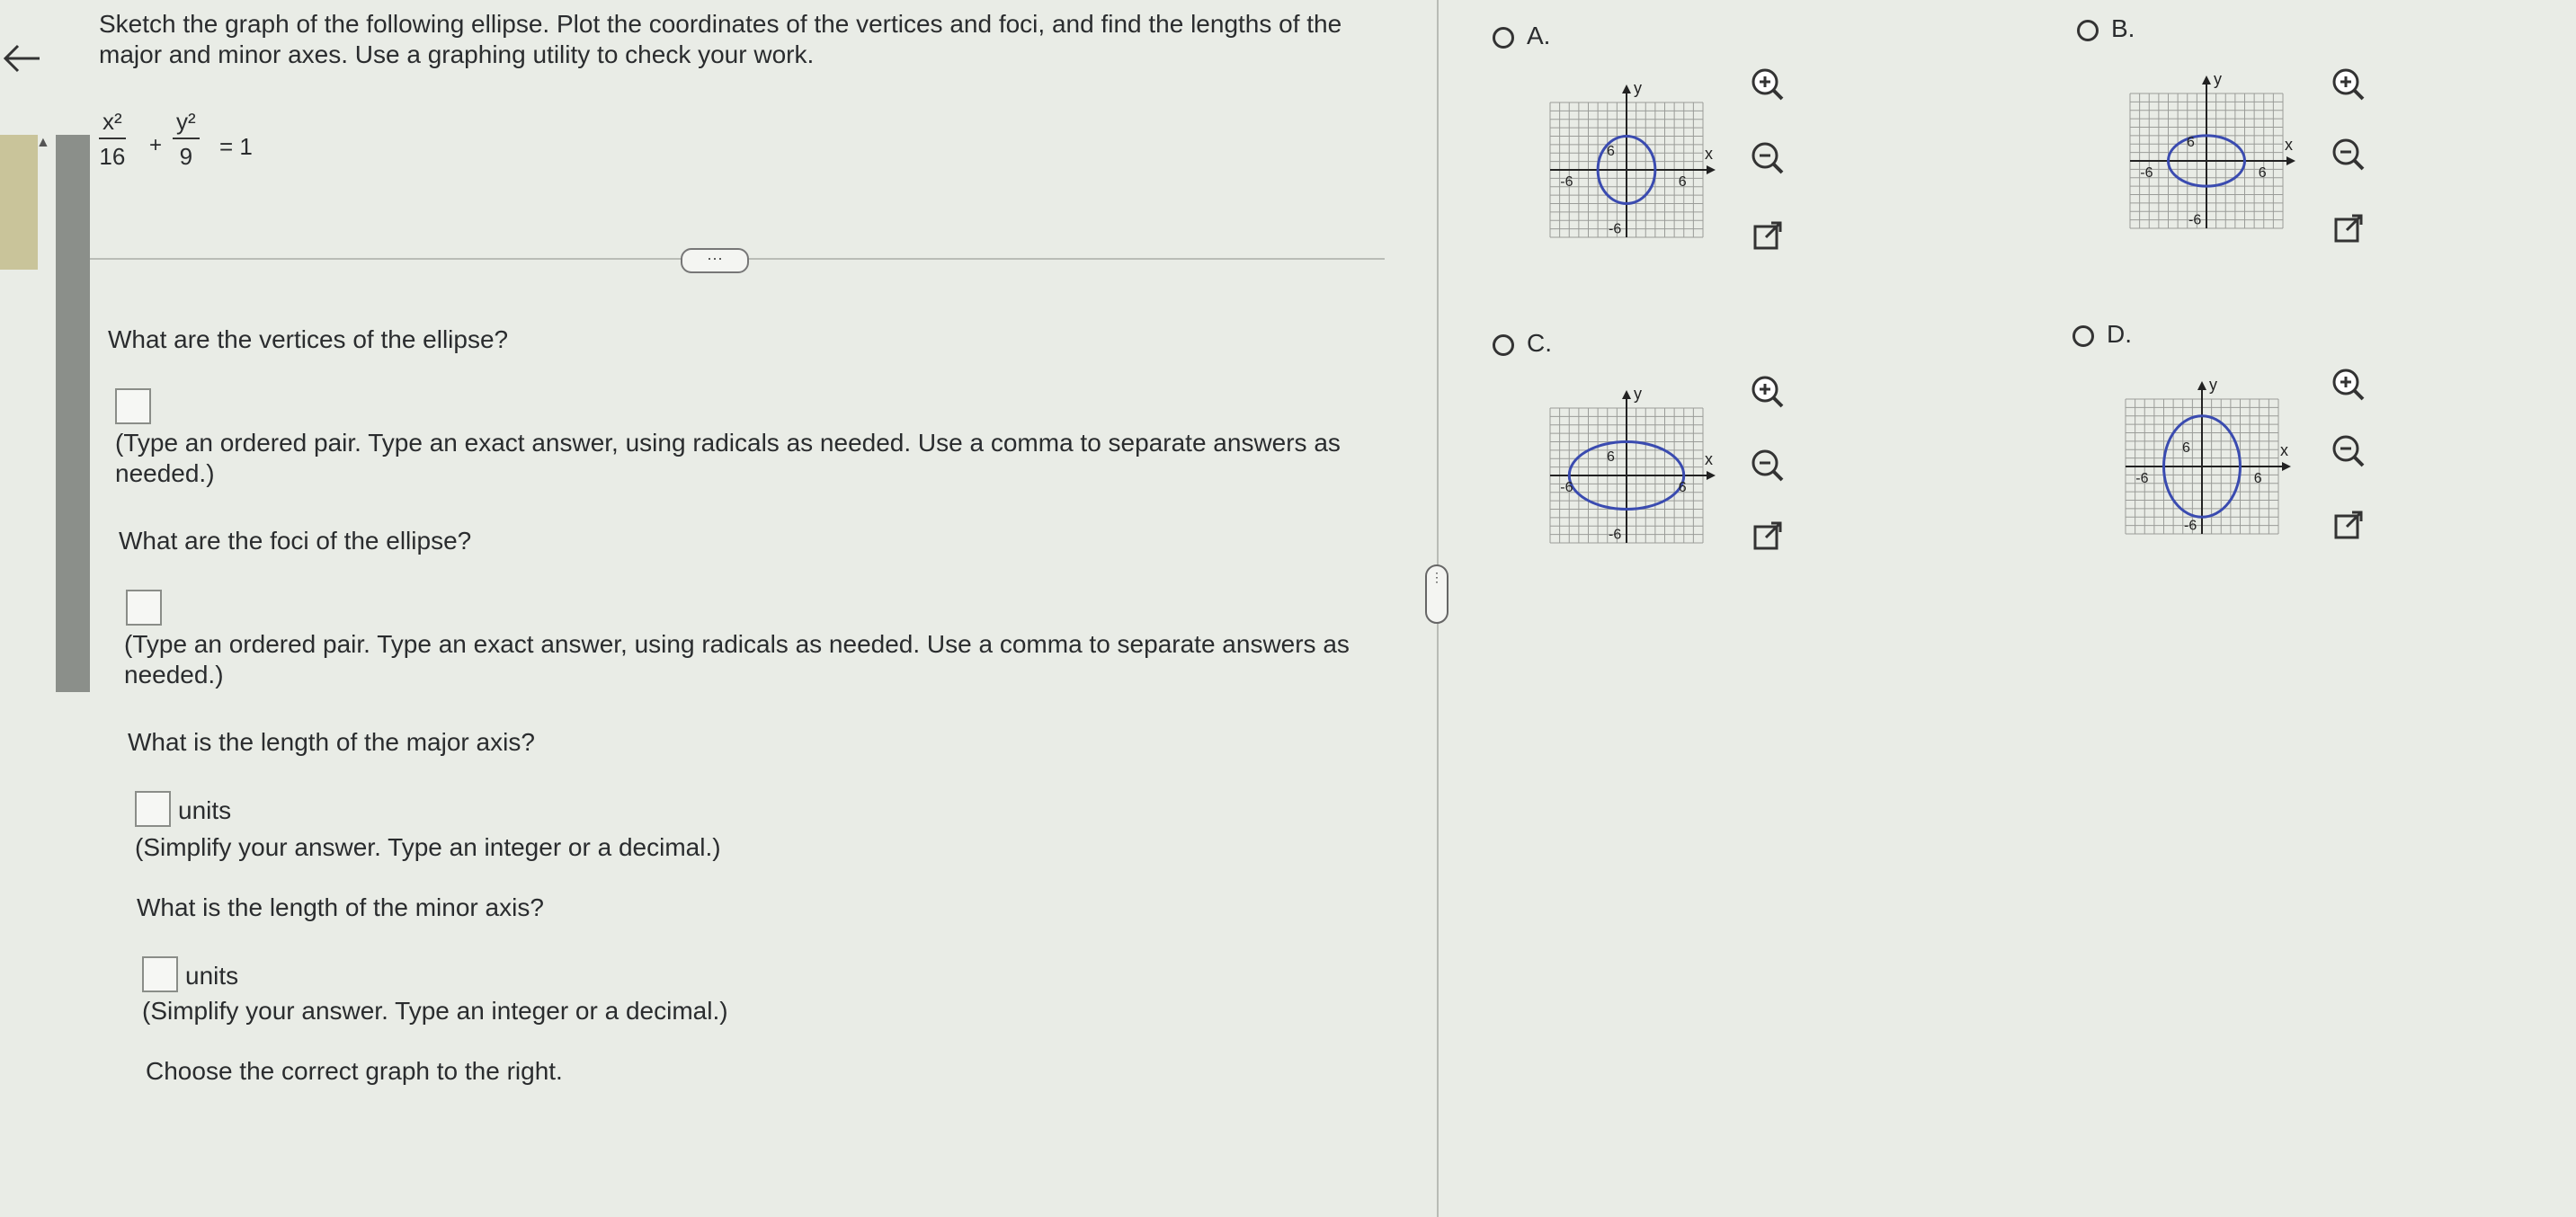 The height and width of the screenshot is (1217, 2576). Describe the element at coordinates (331, 742) in the screenshot. I see `major-axis-question: What is the length of the major axis?` at that location.